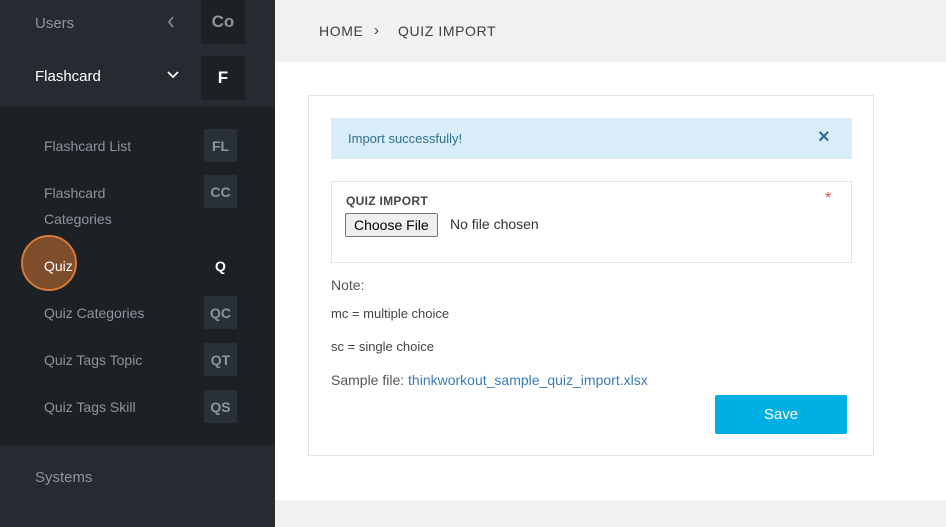 The width and height of the screenshot is (946, 527). What do you see at coordinates (341, 31) in the screenshot?
I see `breadcrumb-home: HOME` at bounding box center [341, 31].